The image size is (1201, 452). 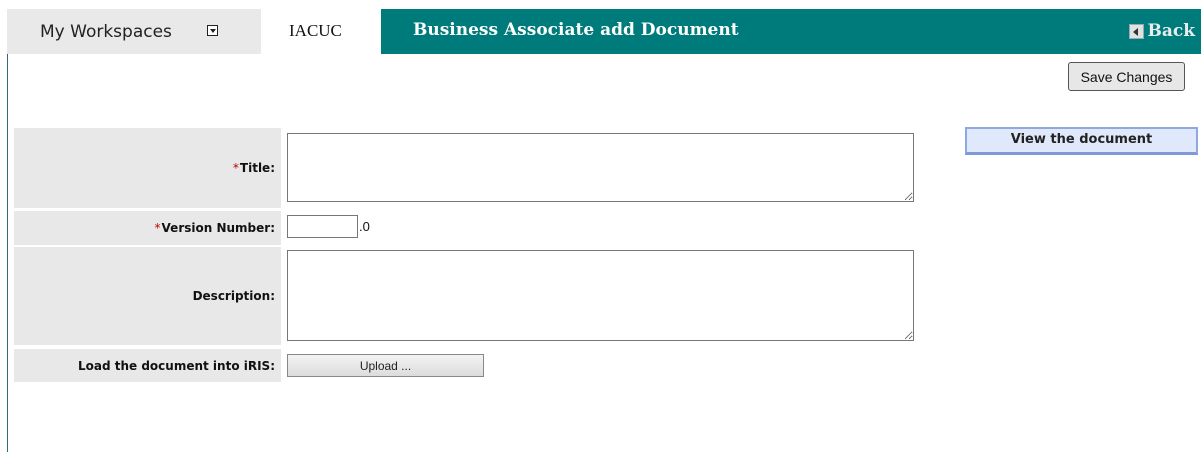 I want to click on version-number-input, so click(x=322, y=226).